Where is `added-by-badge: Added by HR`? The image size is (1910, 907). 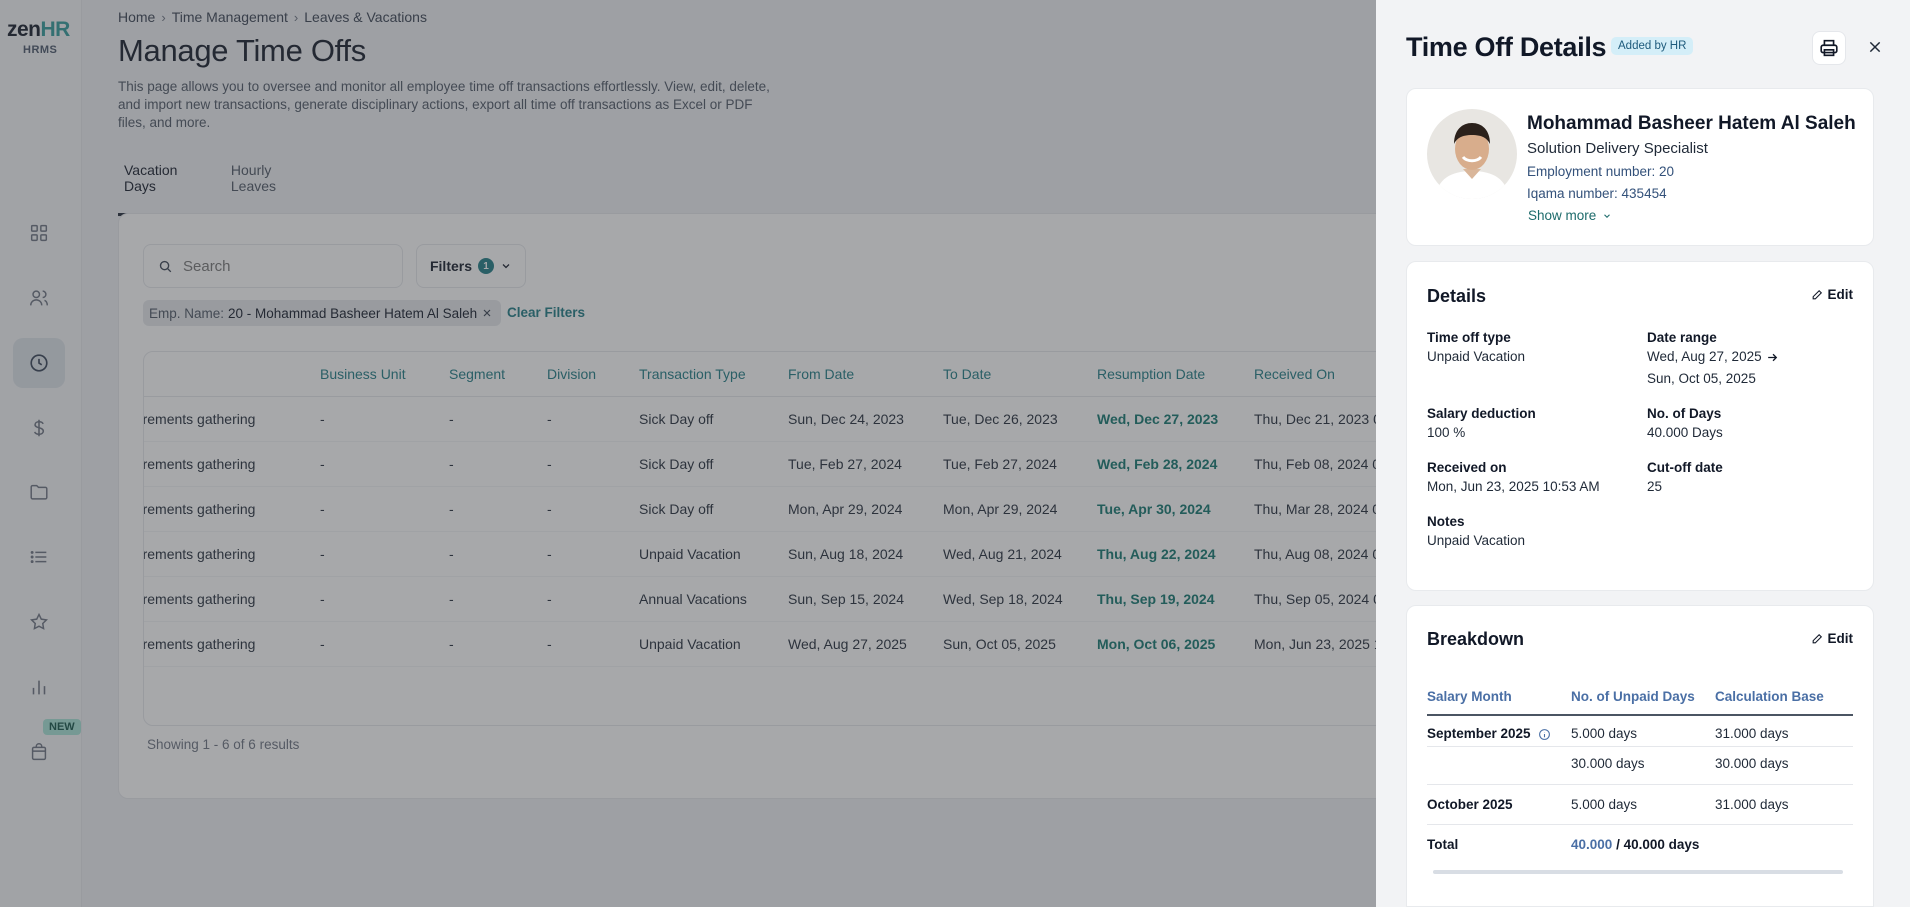
added-by-badge: Added by HR is located at coordinates (1652, 46).